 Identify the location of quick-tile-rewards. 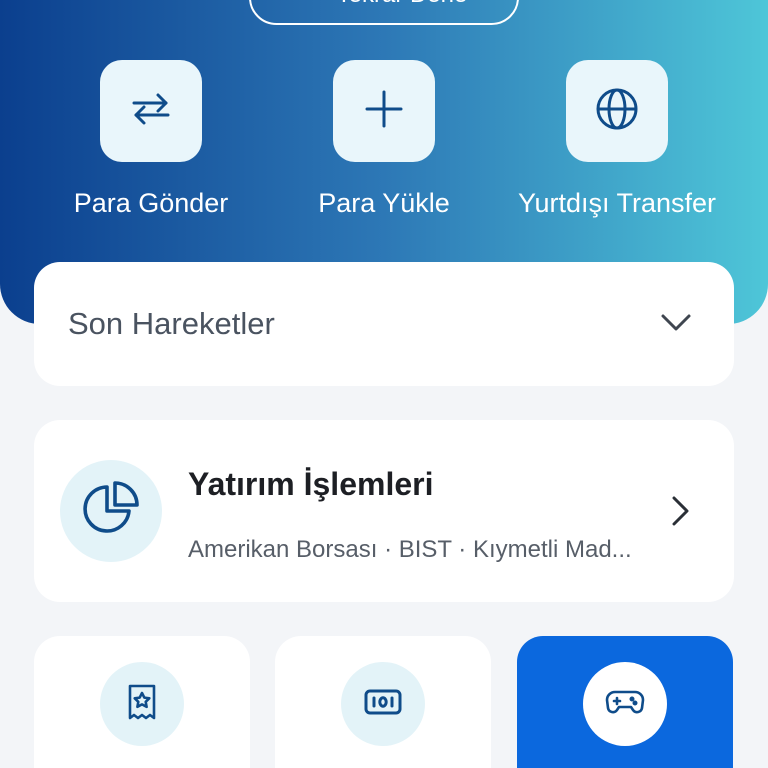
(142, 702).